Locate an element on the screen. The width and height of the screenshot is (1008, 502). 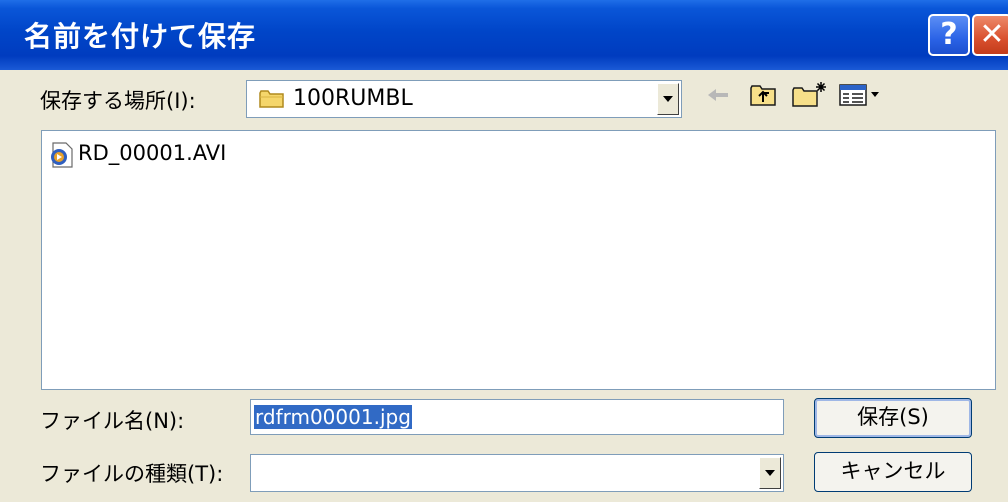
save-in-value: 100RUMBL is located at coordinates (353, 98).